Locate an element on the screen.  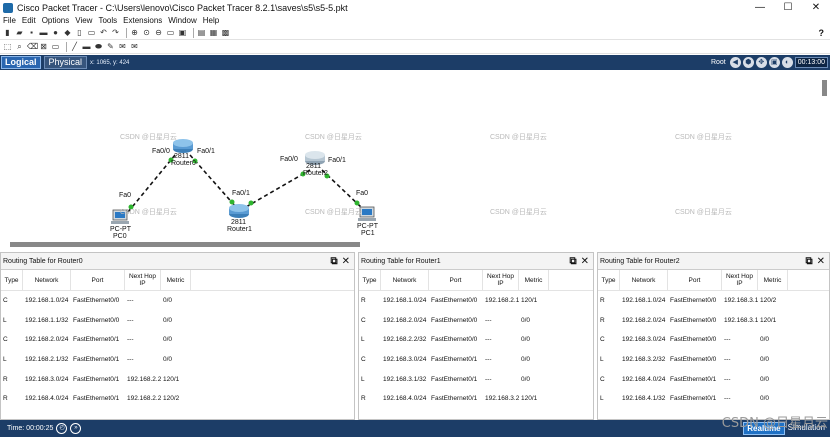
open-folder-icon: ▰ is located at coordinates (19, 32).